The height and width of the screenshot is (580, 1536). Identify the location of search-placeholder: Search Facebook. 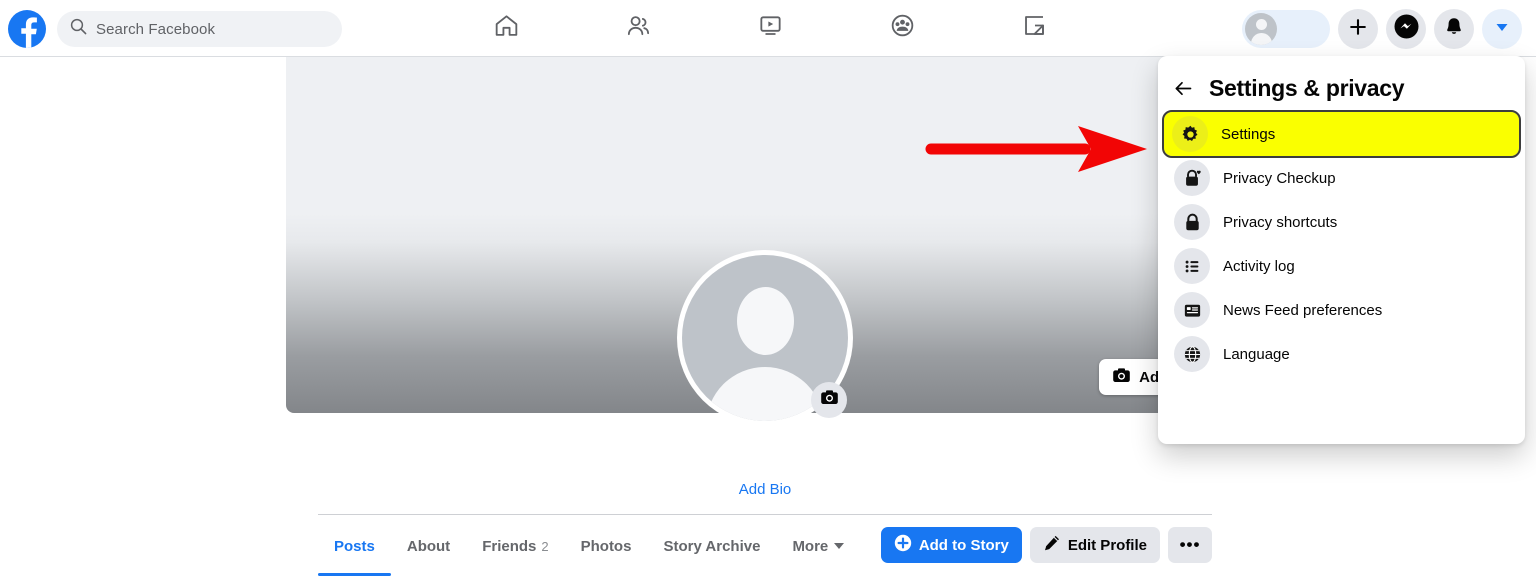
(156, 29).